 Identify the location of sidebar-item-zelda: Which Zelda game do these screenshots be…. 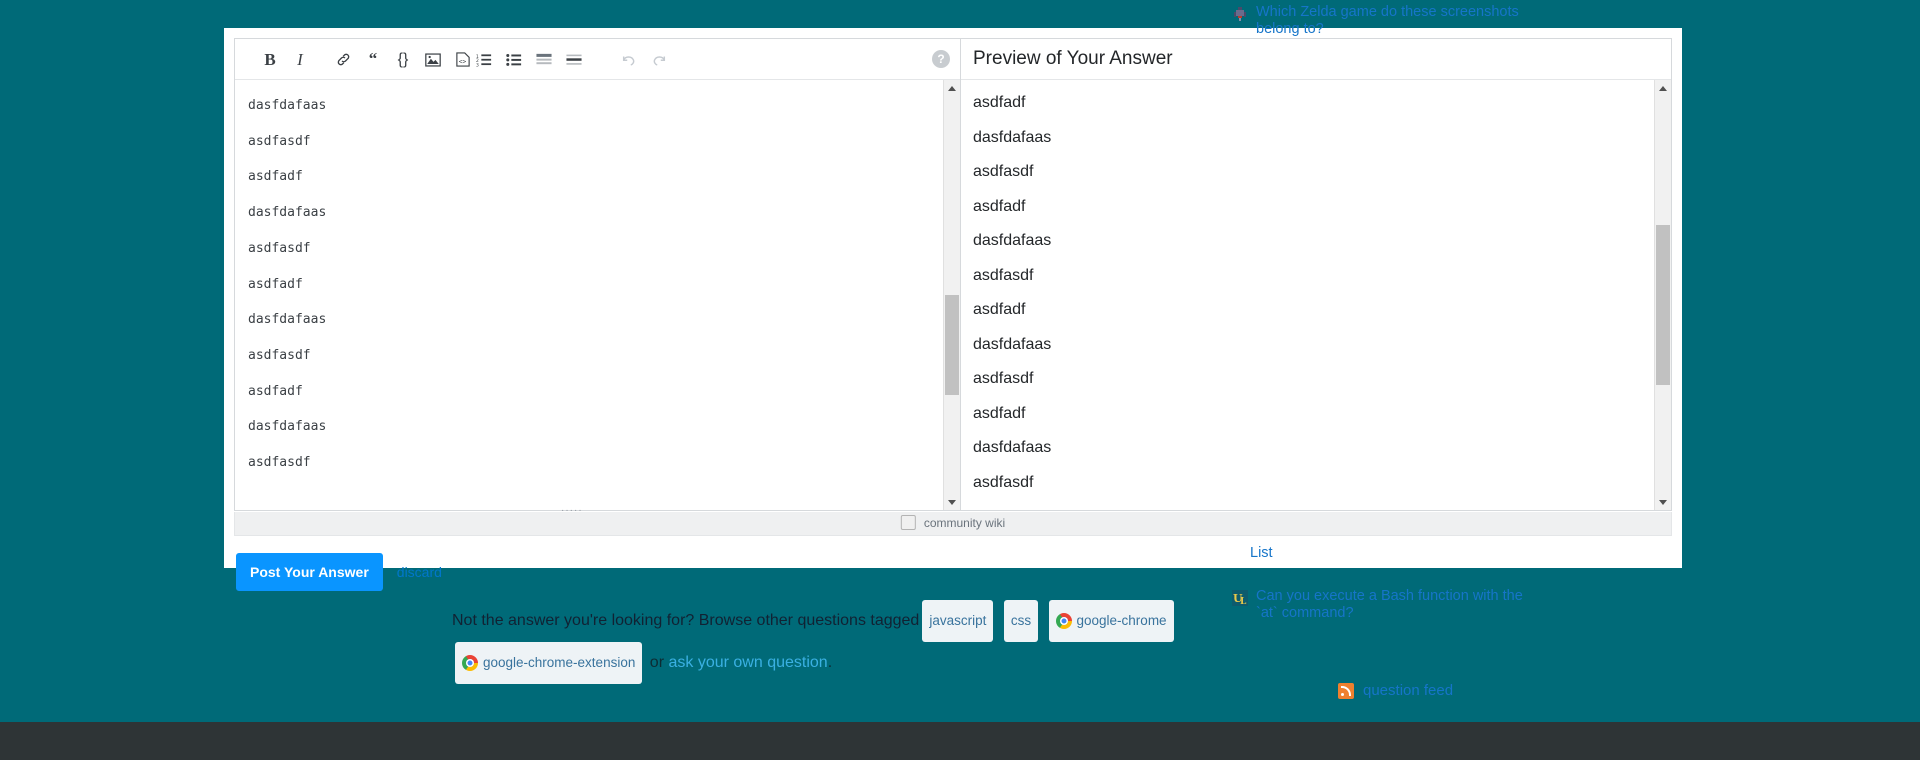
(1382, 21).